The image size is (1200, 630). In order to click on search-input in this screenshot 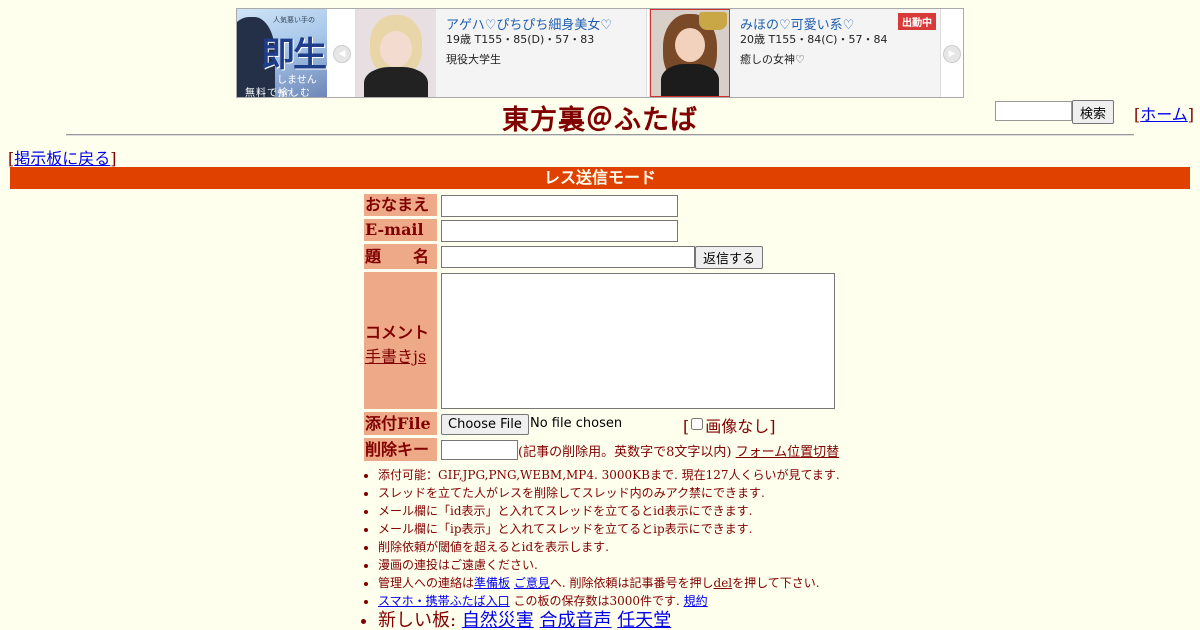, I will do `click(1033, 111)`.